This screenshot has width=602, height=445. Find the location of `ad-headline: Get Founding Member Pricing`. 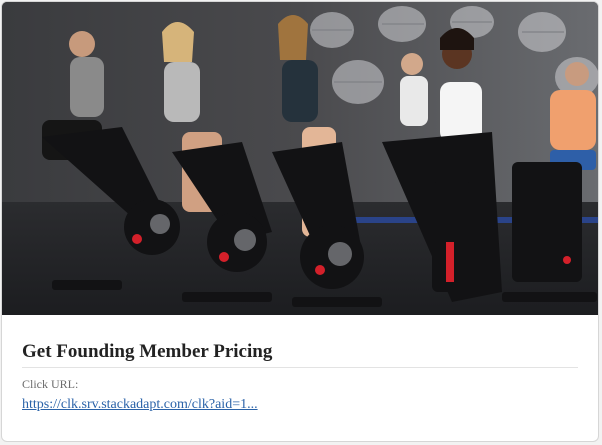

ad-headline: Get Founding Member Pricing is located at coordinates (300, 354).